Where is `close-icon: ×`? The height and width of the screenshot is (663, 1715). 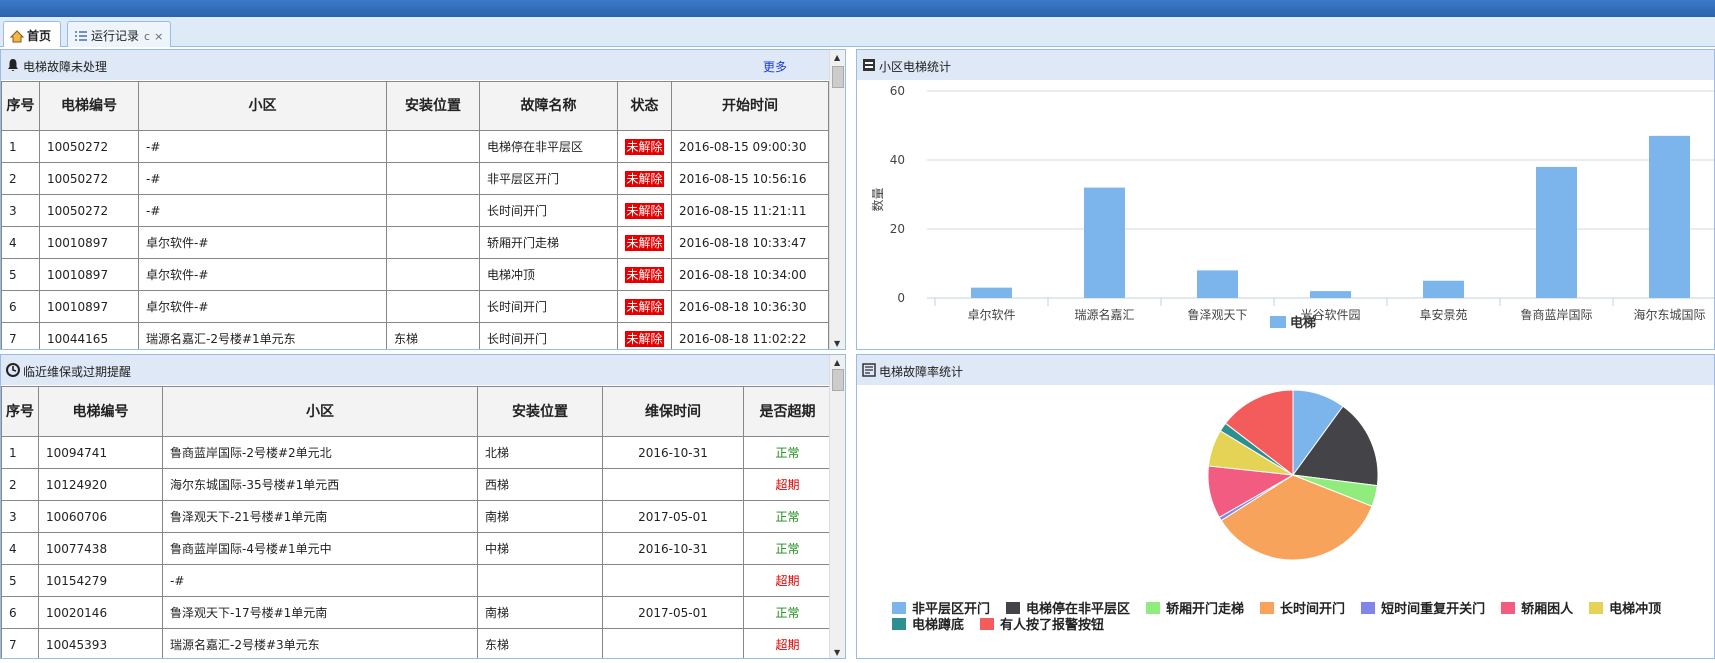
close-icon: × is located at coordinates (158, 36).